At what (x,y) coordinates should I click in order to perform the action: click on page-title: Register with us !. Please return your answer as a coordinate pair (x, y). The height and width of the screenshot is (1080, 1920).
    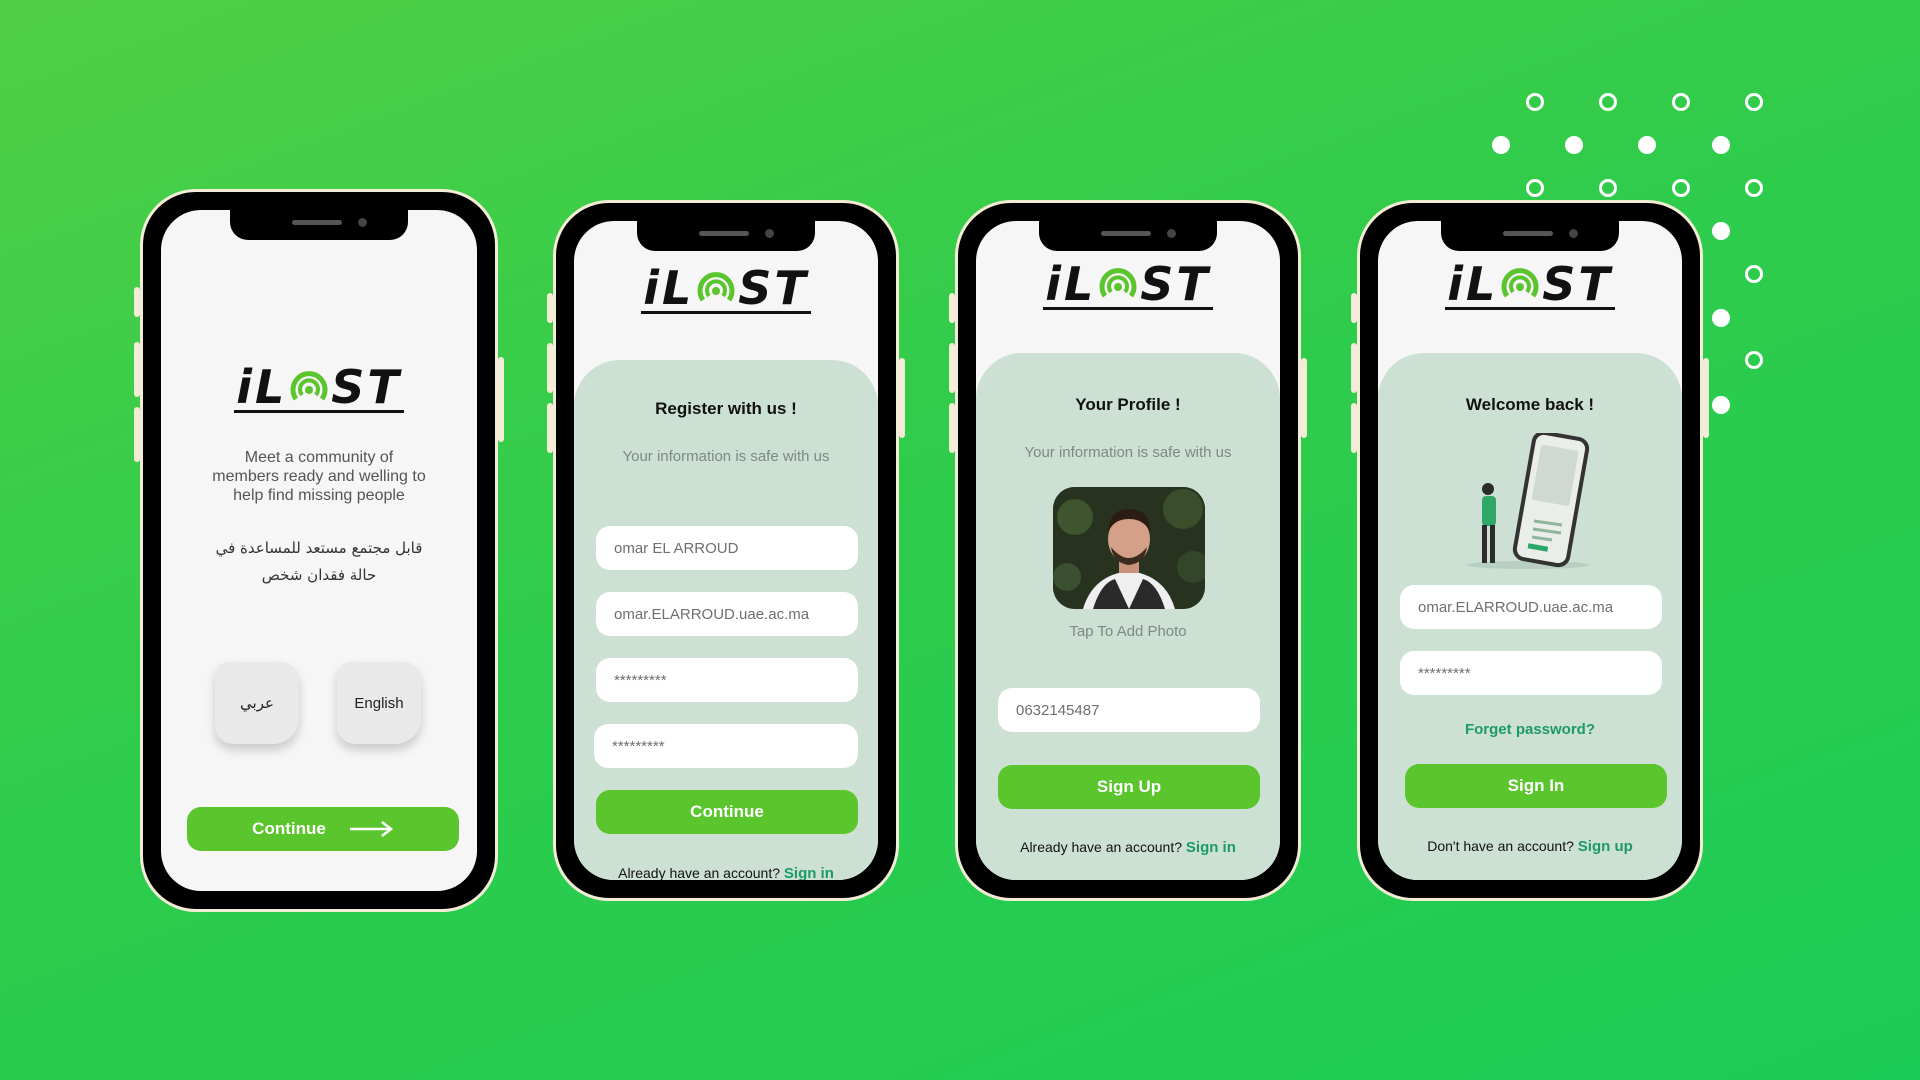
    Looking at the image, I should click on (726, 408).